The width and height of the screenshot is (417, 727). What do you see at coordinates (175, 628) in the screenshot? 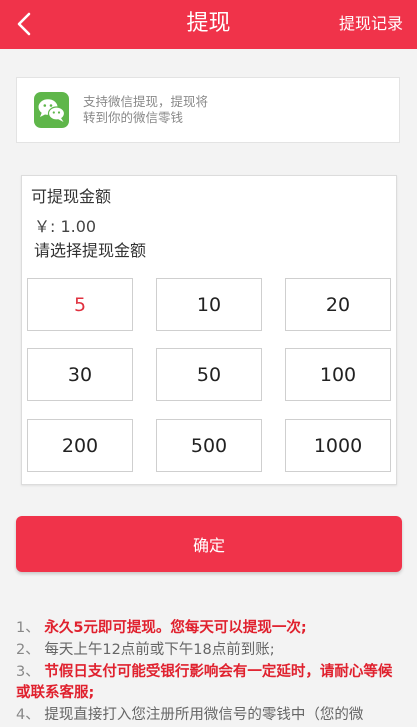
I see `note-text: 永久5元即可提现。您每天可以提现一次;` at bounding box center [175, 628].